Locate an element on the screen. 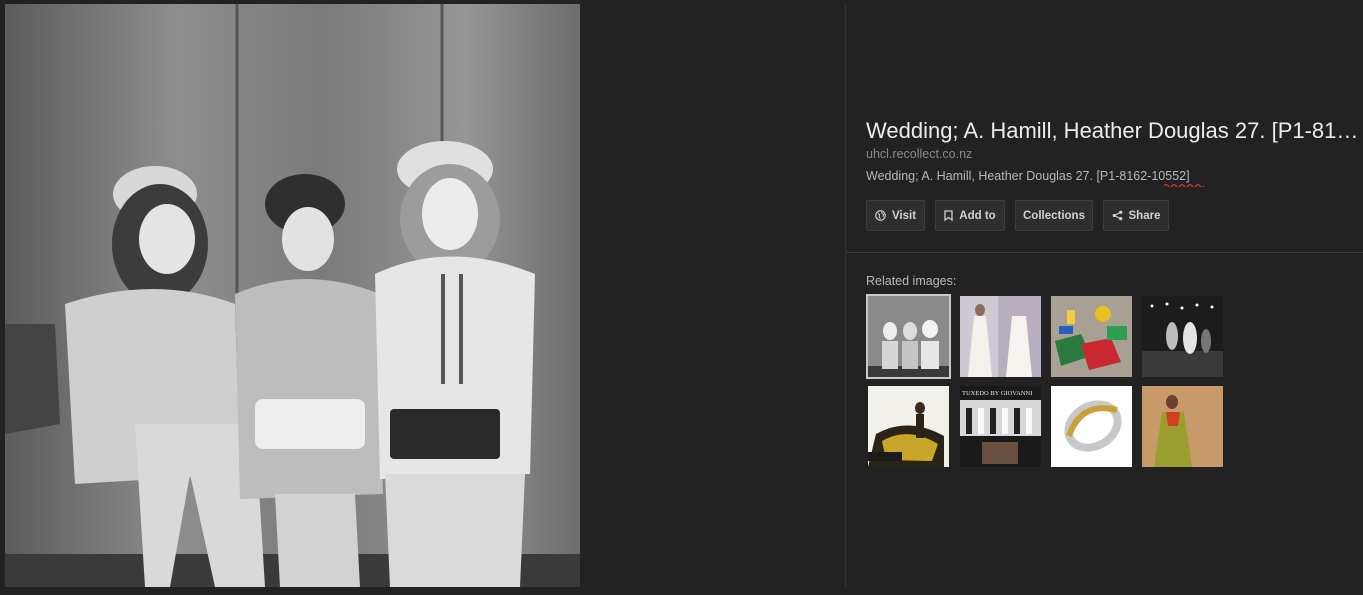 This screenshot has width=1363, height=595. share-label: Share is located at coordinates (1144, 215).